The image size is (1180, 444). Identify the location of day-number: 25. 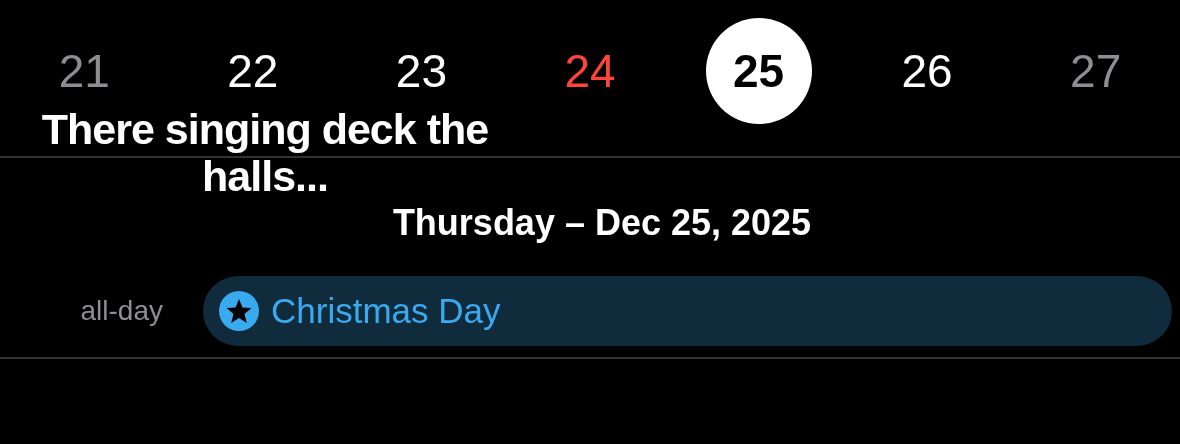
(758, 71).